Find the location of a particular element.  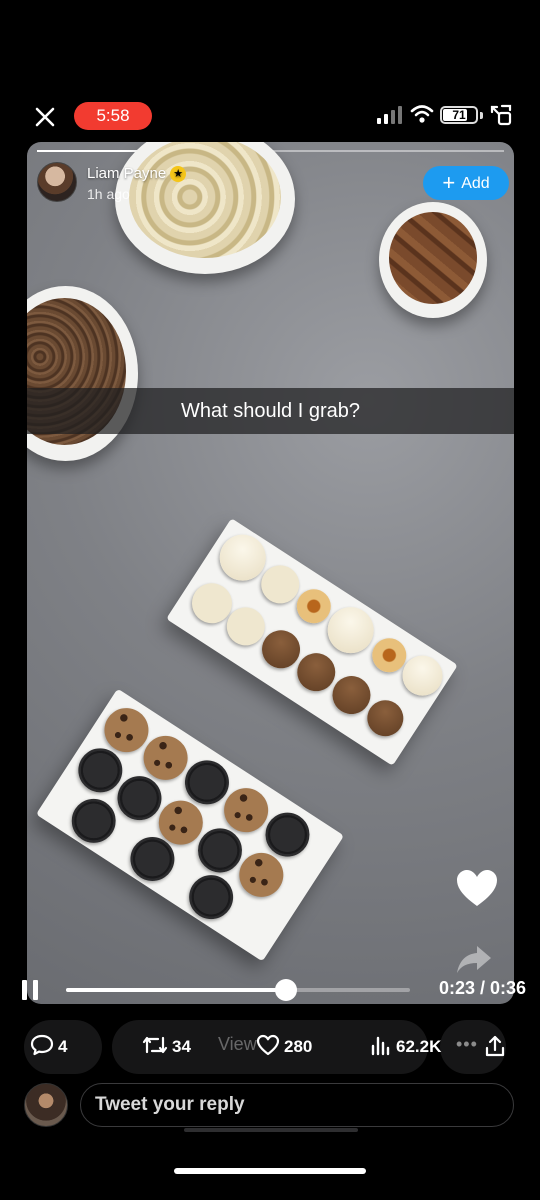

status-time: 5:58 is located at coordinates (113, 116).